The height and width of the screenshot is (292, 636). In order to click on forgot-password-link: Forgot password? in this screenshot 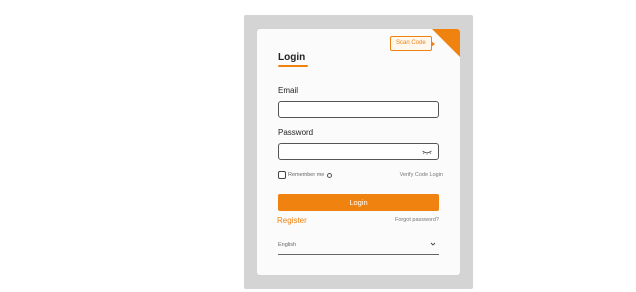, I will do `click(417, 220)`.